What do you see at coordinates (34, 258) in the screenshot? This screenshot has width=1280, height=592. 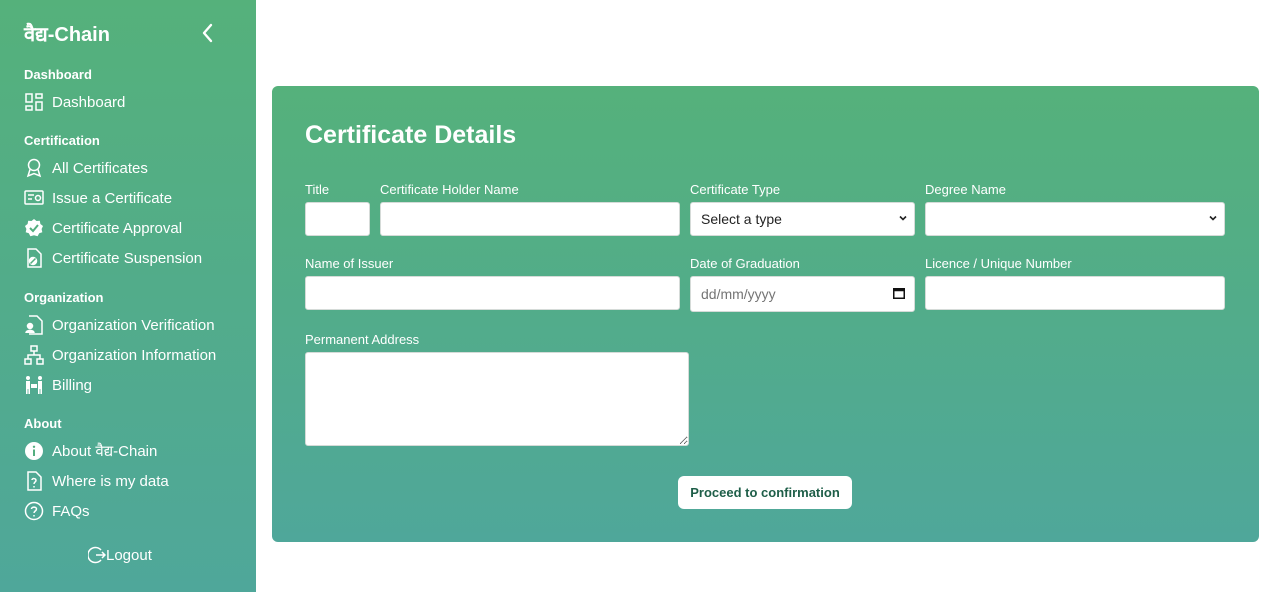 I see `file-blocked-icon` at bounding box center [34, 258].